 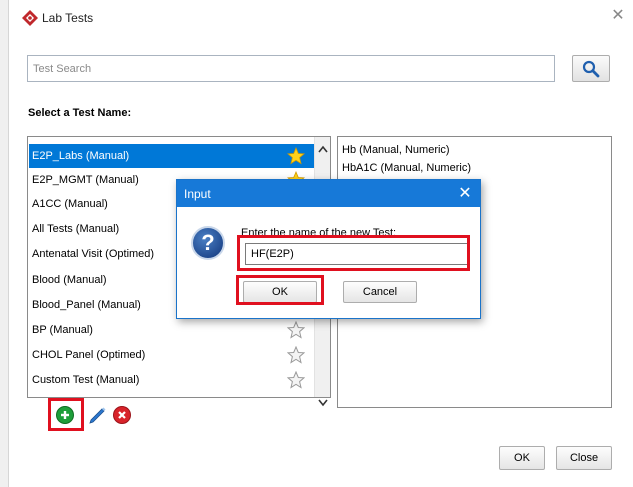 I want to click on input-highlight, so click(x=353, y=253).